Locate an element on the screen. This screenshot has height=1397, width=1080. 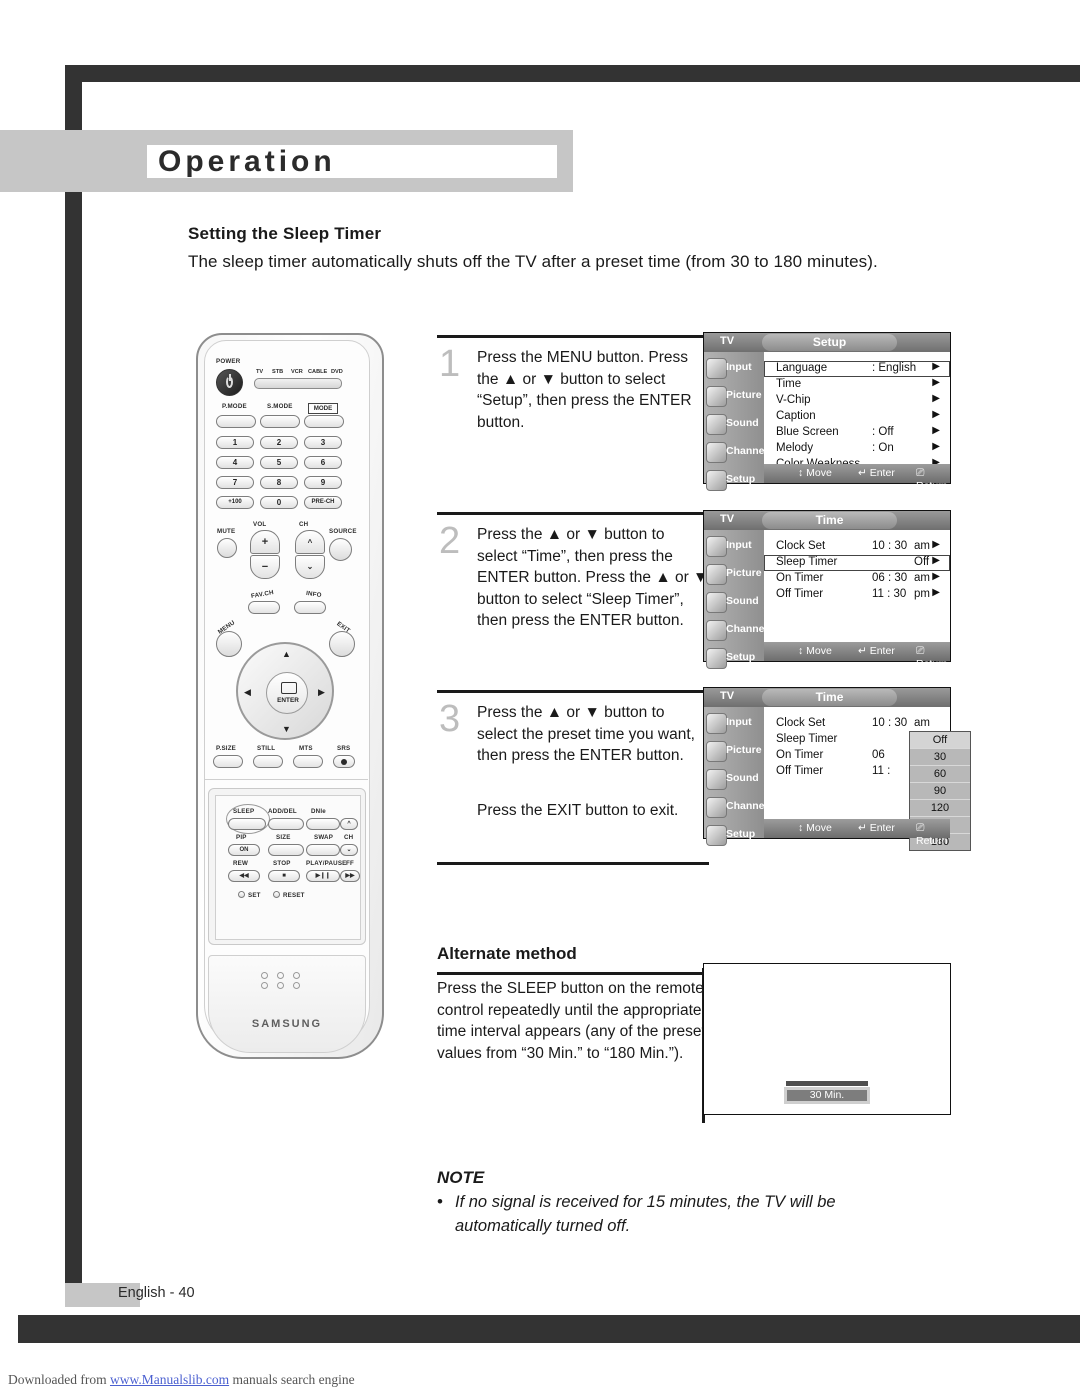
num-3-button: 3 is located at coordinates (323, 442).